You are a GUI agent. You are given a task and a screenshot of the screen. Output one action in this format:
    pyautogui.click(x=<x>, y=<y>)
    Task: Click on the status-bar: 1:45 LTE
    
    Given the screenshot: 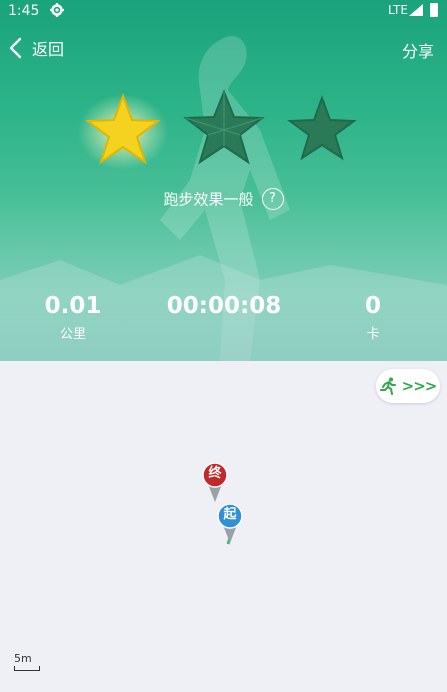 What is the action you would take?
    pyautogui.click(x=223, y=11)
    